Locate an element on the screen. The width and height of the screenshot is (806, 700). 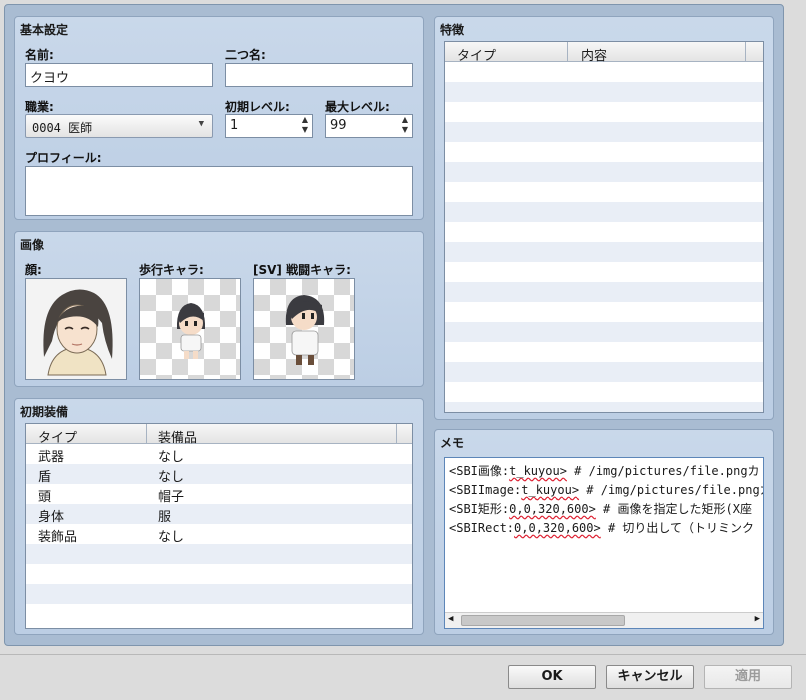
traits-title: 特徴 is located at coordinates (452, 30).